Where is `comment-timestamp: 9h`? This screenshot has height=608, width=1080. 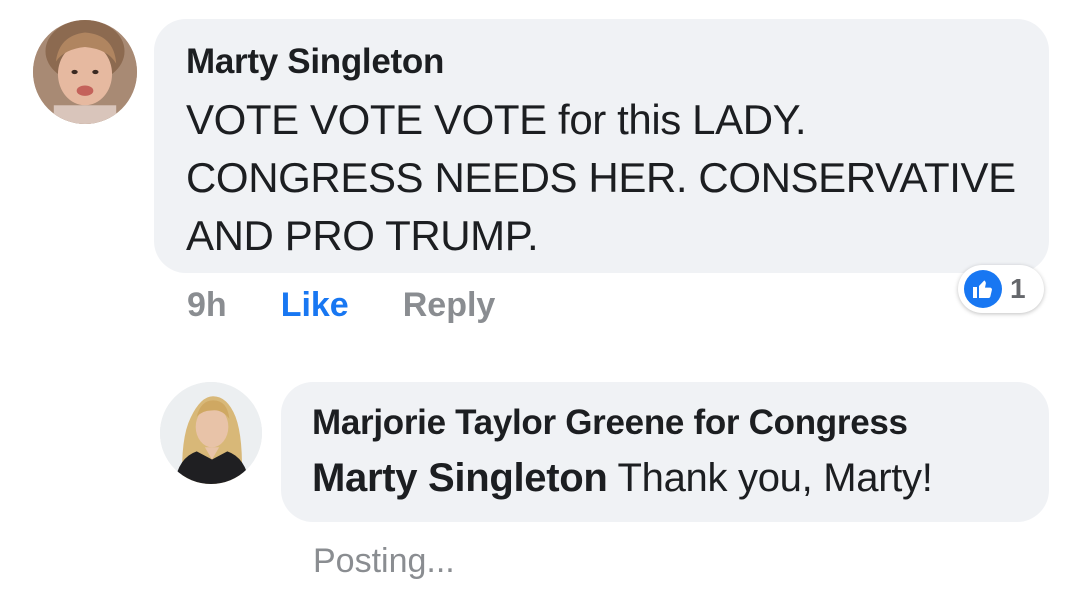
comment-timestamp: 9h is located at coordinates (207, 305).